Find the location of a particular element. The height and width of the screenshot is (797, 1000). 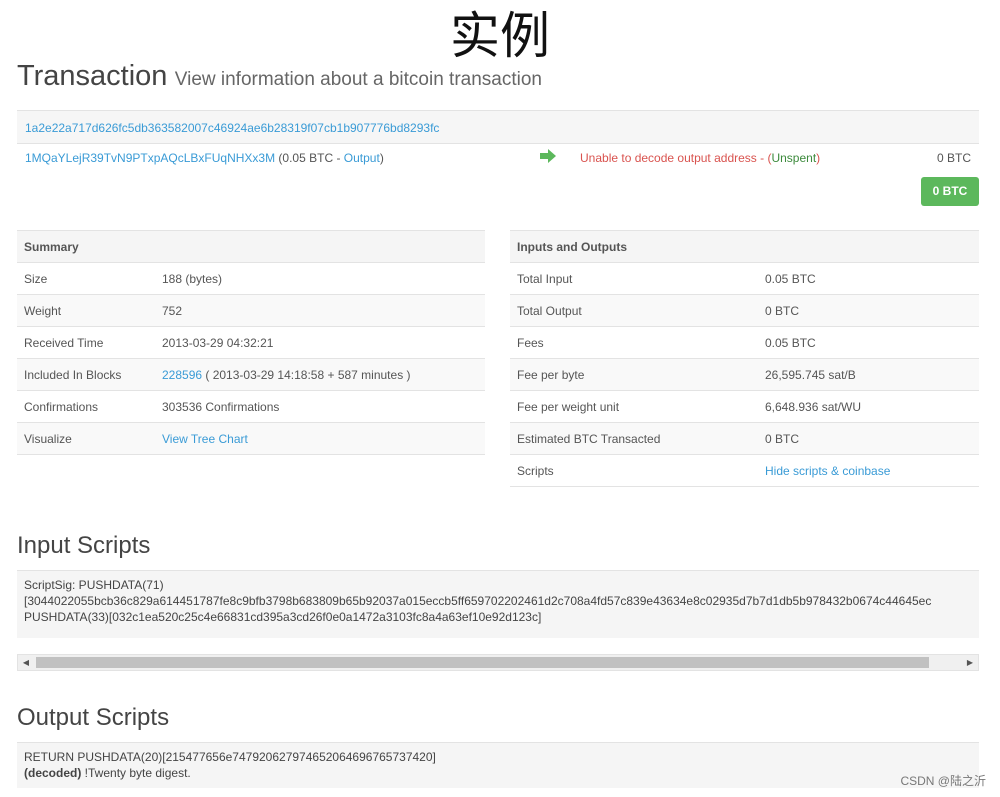

decoded-label: (decoded) is located at coordinates (53, 773).